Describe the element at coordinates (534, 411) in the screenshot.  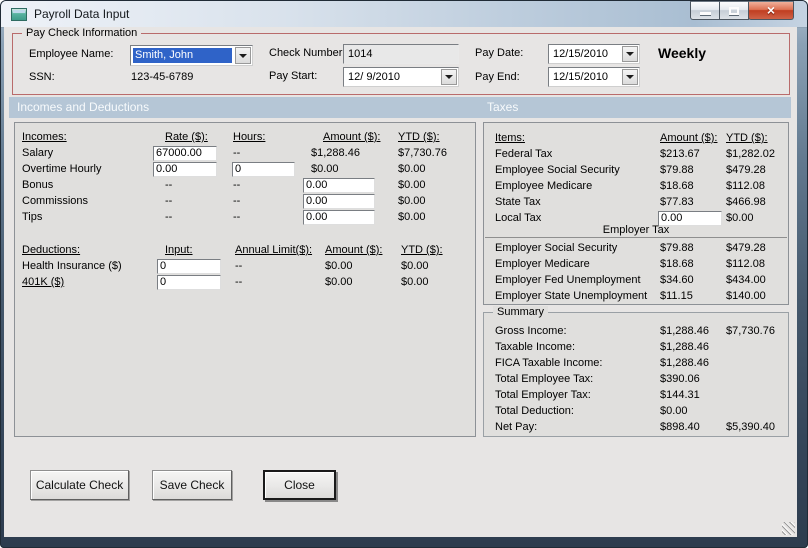
I see `summary-label: Total Deduction:` at that location.